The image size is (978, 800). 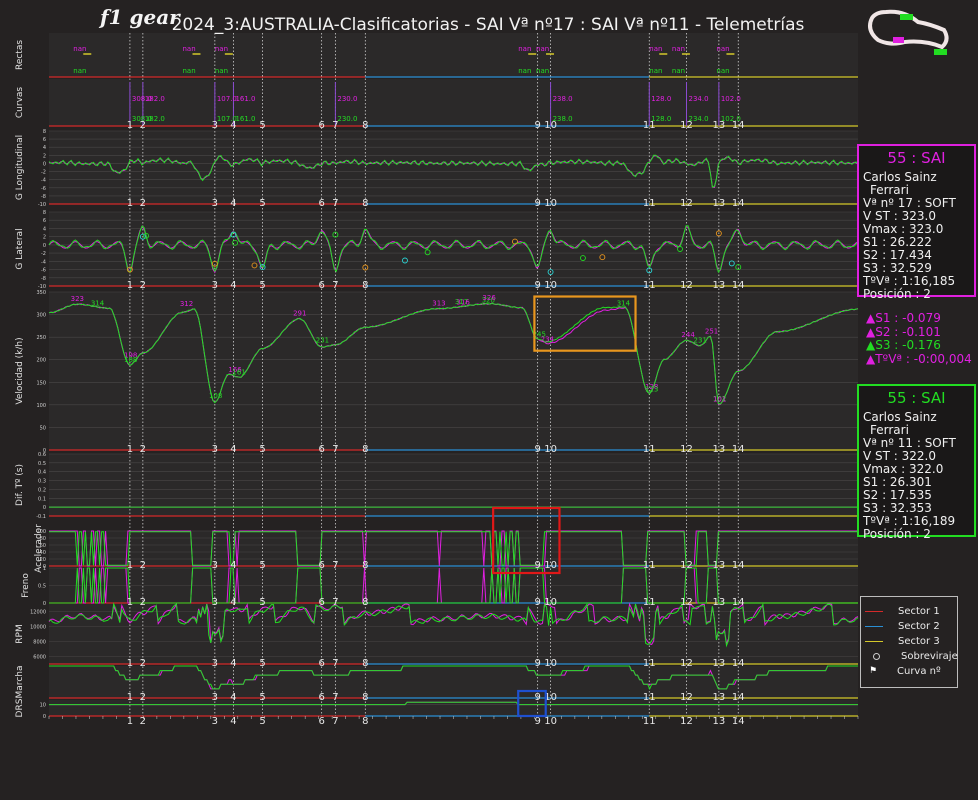 I want to click on delta-s1: ▲S1 : -0.079, so click(x=903, y=318).